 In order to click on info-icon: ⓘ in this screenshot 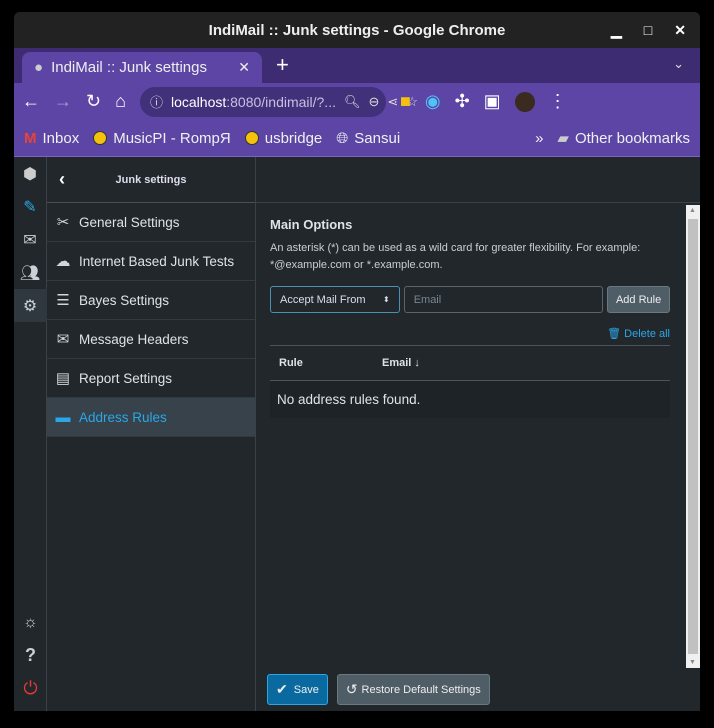, I will do `click(156, 101)`.